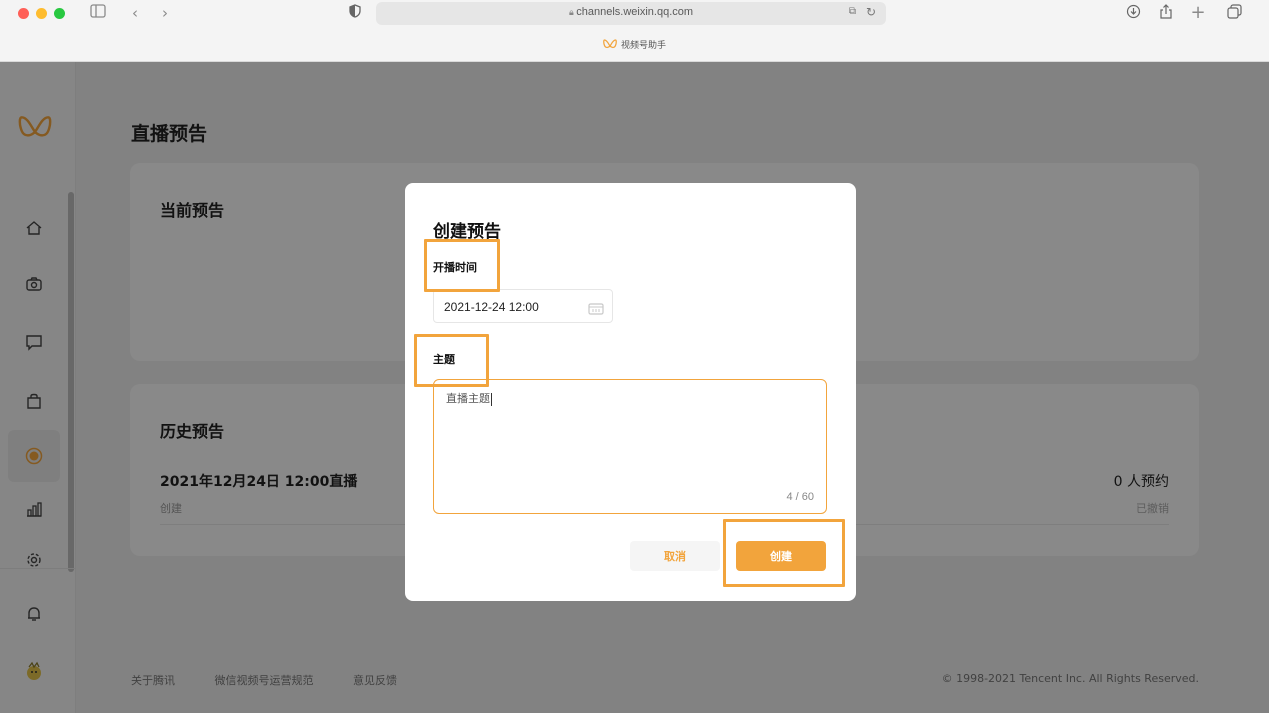 The width and height of the screenshot is (1269, 713). I want to click on new-tab-icon: +, so click(1198, 13).